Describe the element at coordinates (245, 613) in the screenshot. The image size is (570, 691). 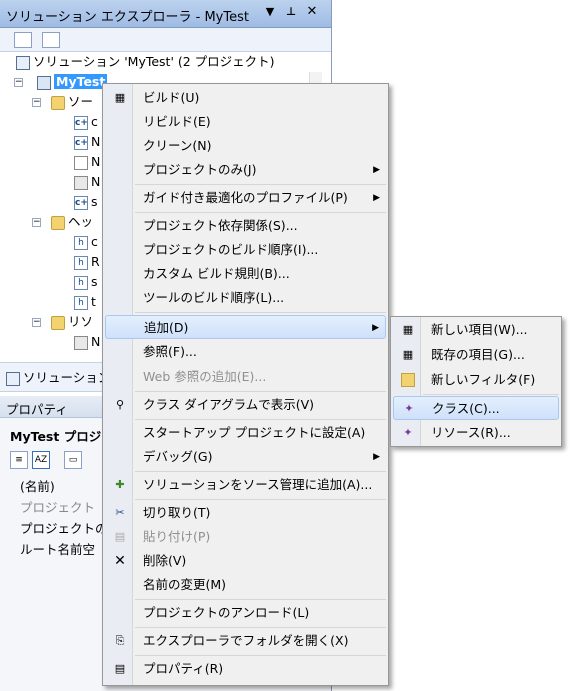
I see `menu-item-unload-project: プロジェクトのアンロード(L)` at that location.